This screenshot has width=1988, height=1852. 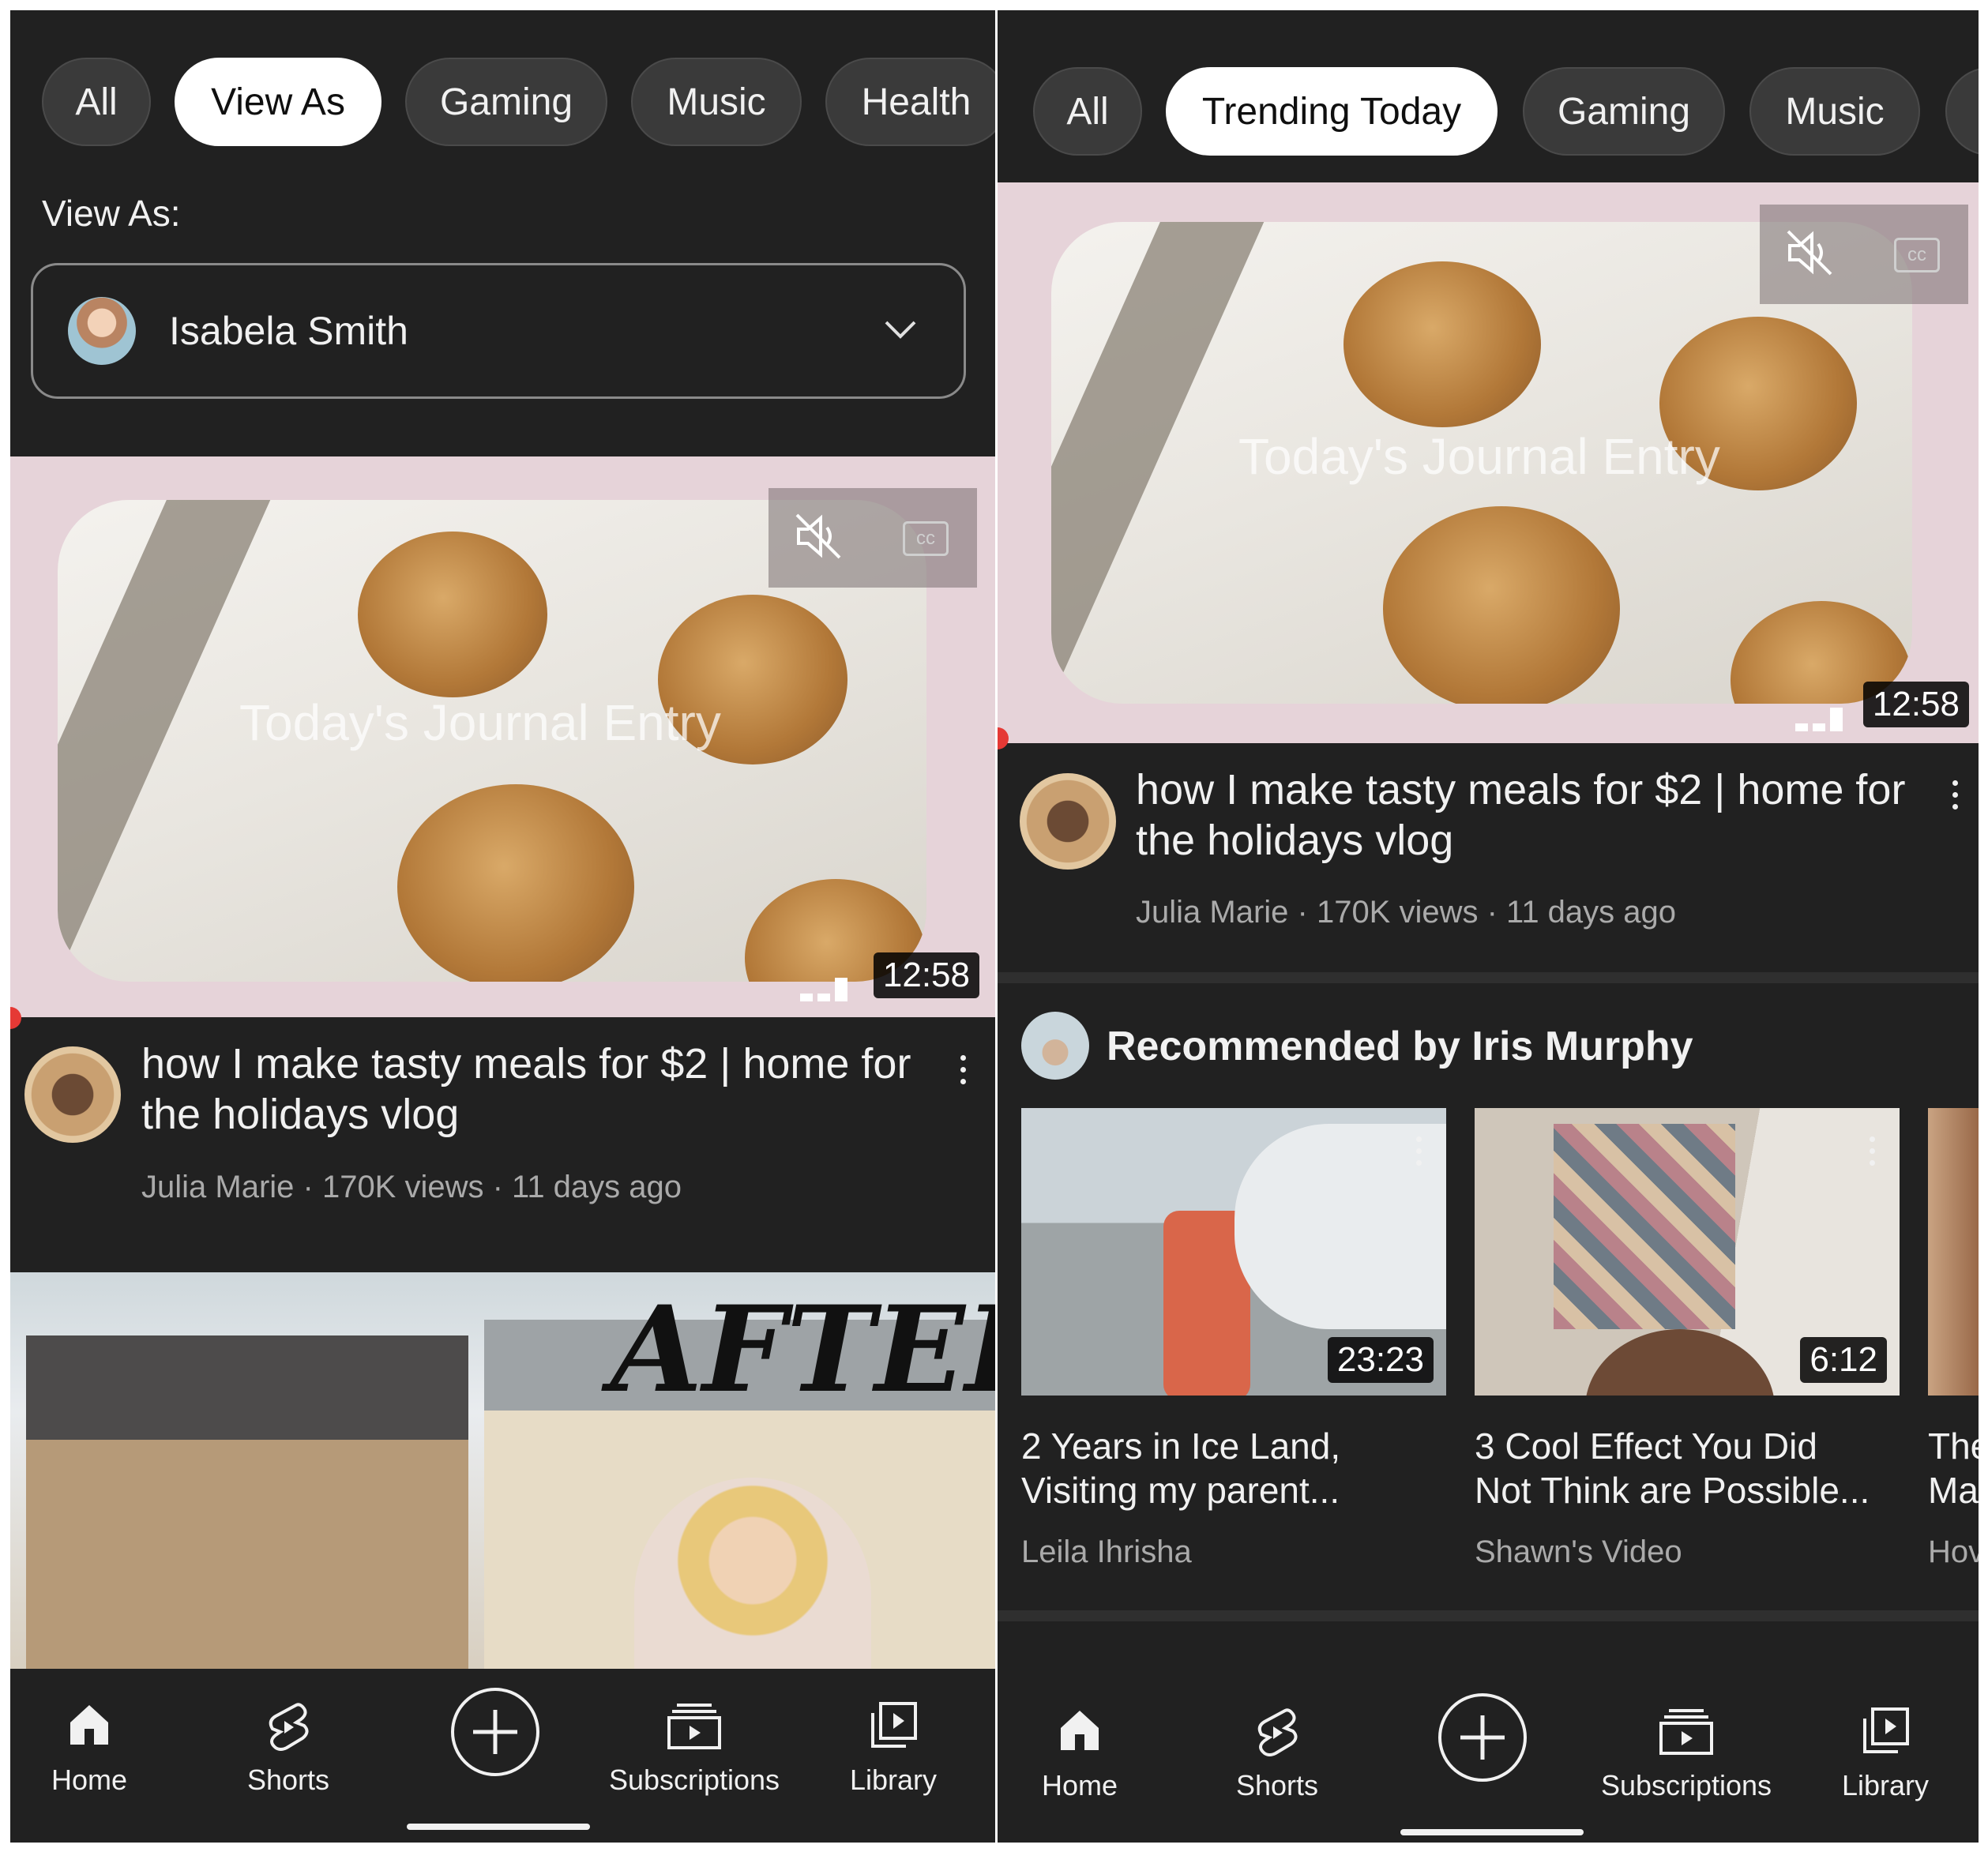 I want to click on selected-user-name: Isabela Smith, so click(x=288, y=331).